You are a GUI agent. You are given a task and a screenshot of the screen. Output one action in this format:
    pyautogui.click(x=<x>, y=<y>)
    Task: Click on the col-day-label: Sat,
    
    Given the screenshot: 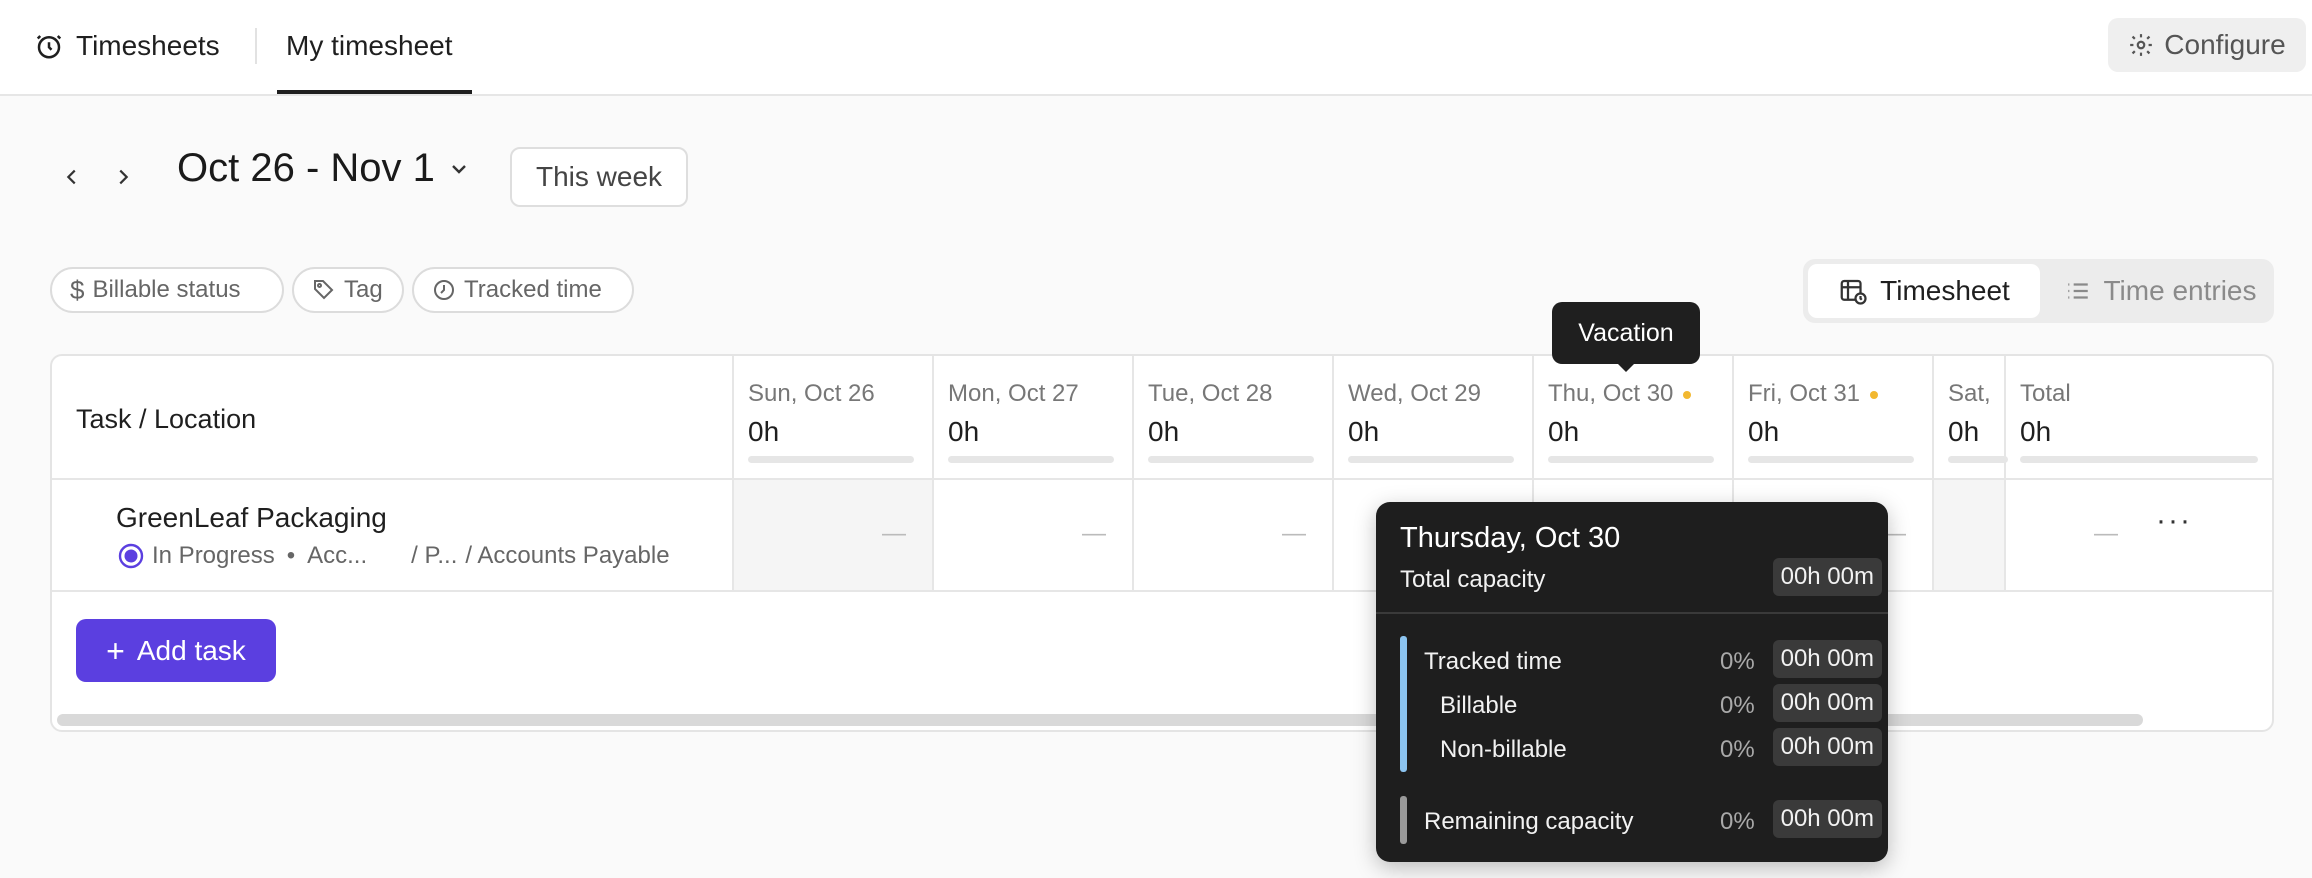 What is the action you would take?
    pyautogui.click(x=1969, y=393)
    